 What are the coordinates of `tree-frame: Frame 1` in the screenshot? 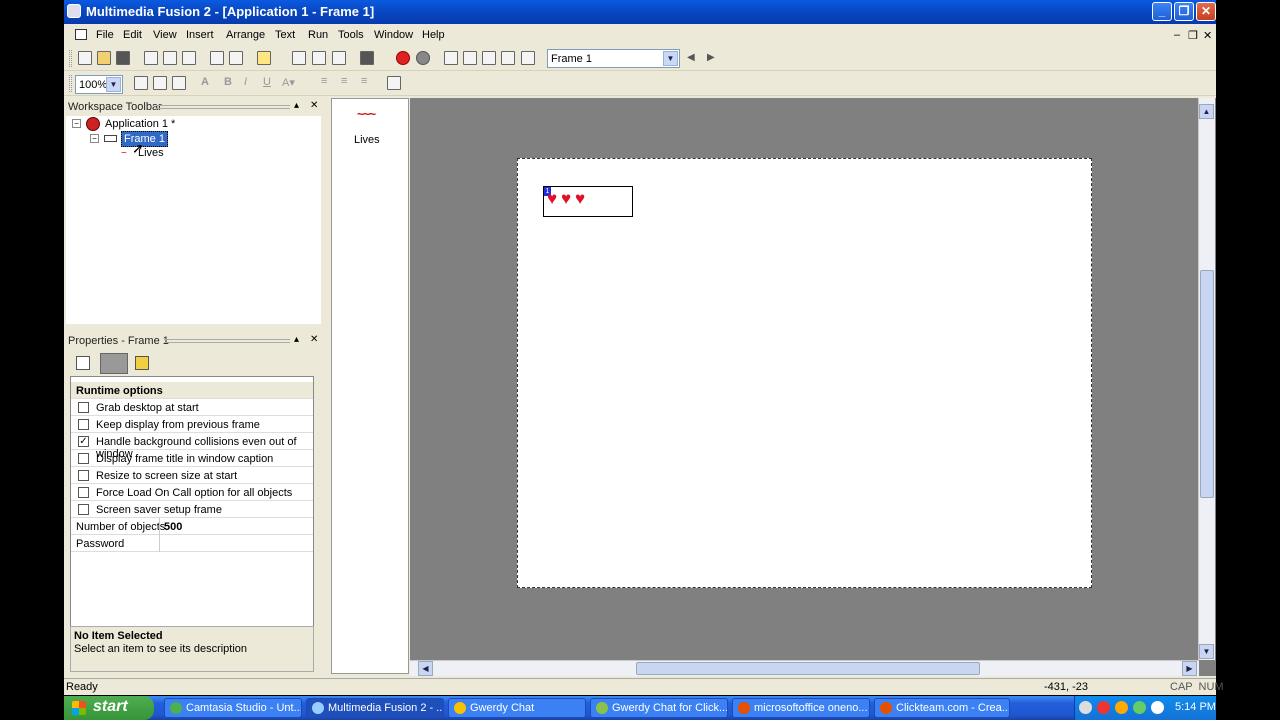 It's located at (144, 139).